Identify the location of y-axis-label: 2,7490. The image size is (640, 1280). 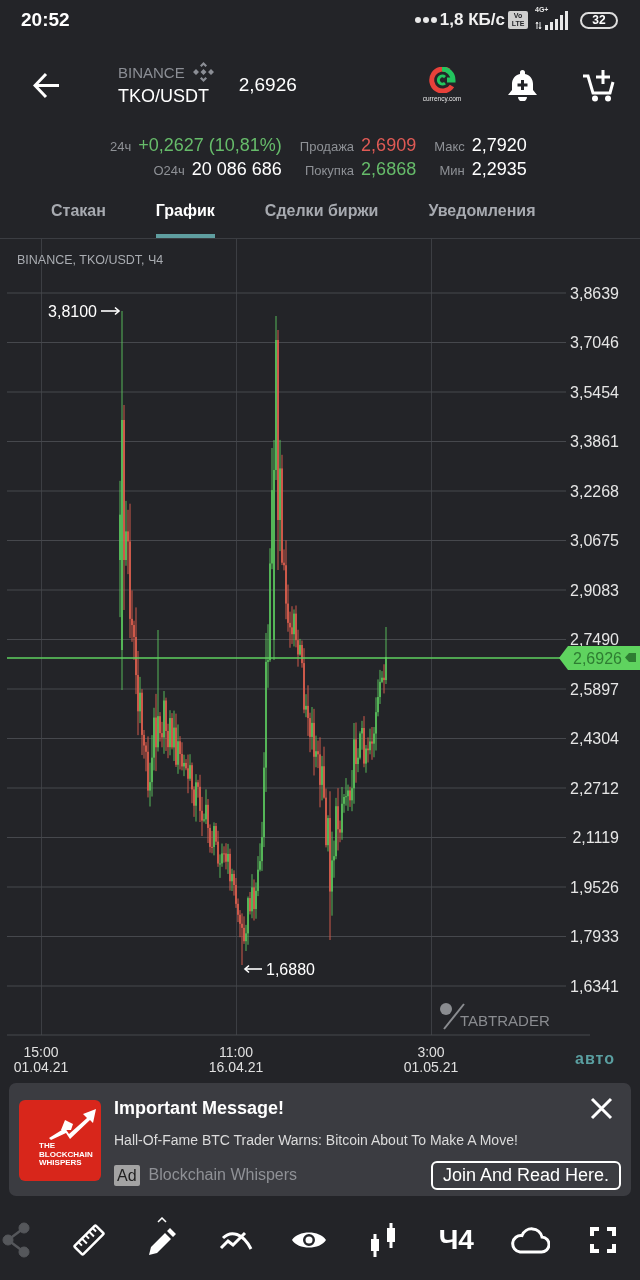
(594, 639).